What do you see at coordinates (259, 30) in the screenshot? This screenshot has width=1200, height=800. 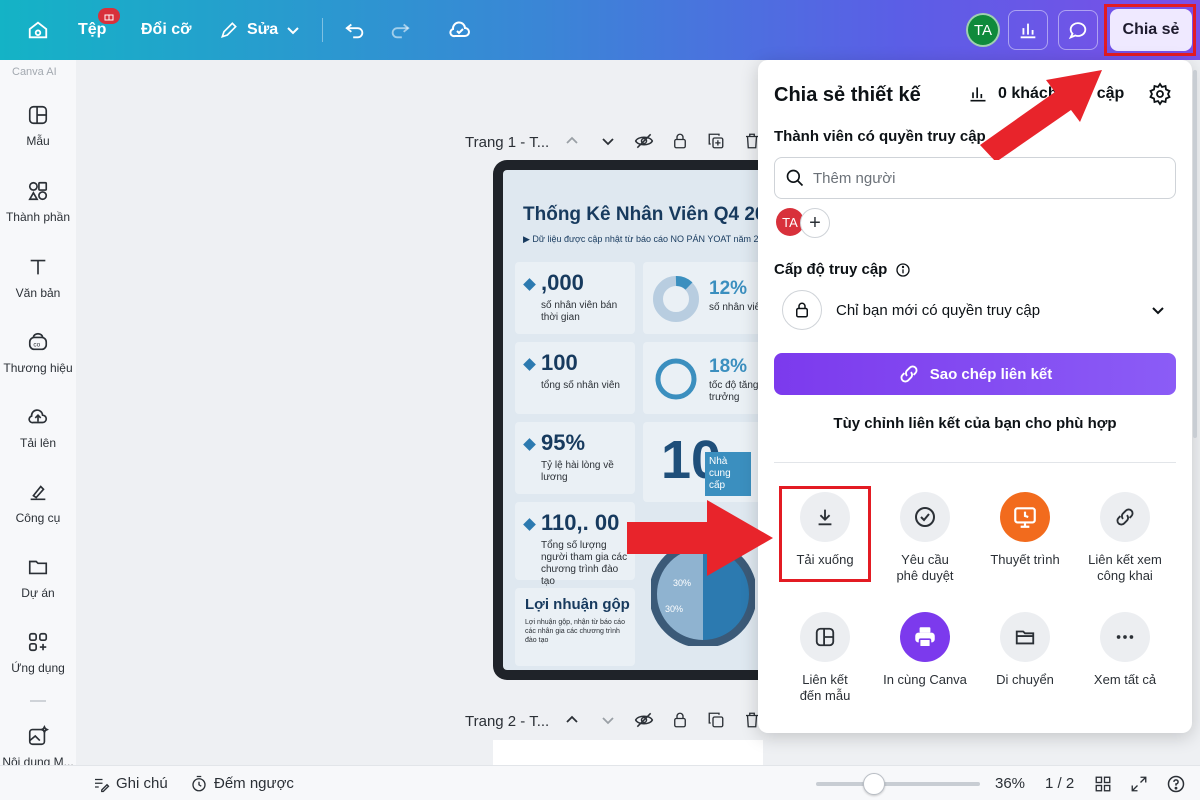 I see `edit-menu: Sửa` at bounding box center [259, 30].